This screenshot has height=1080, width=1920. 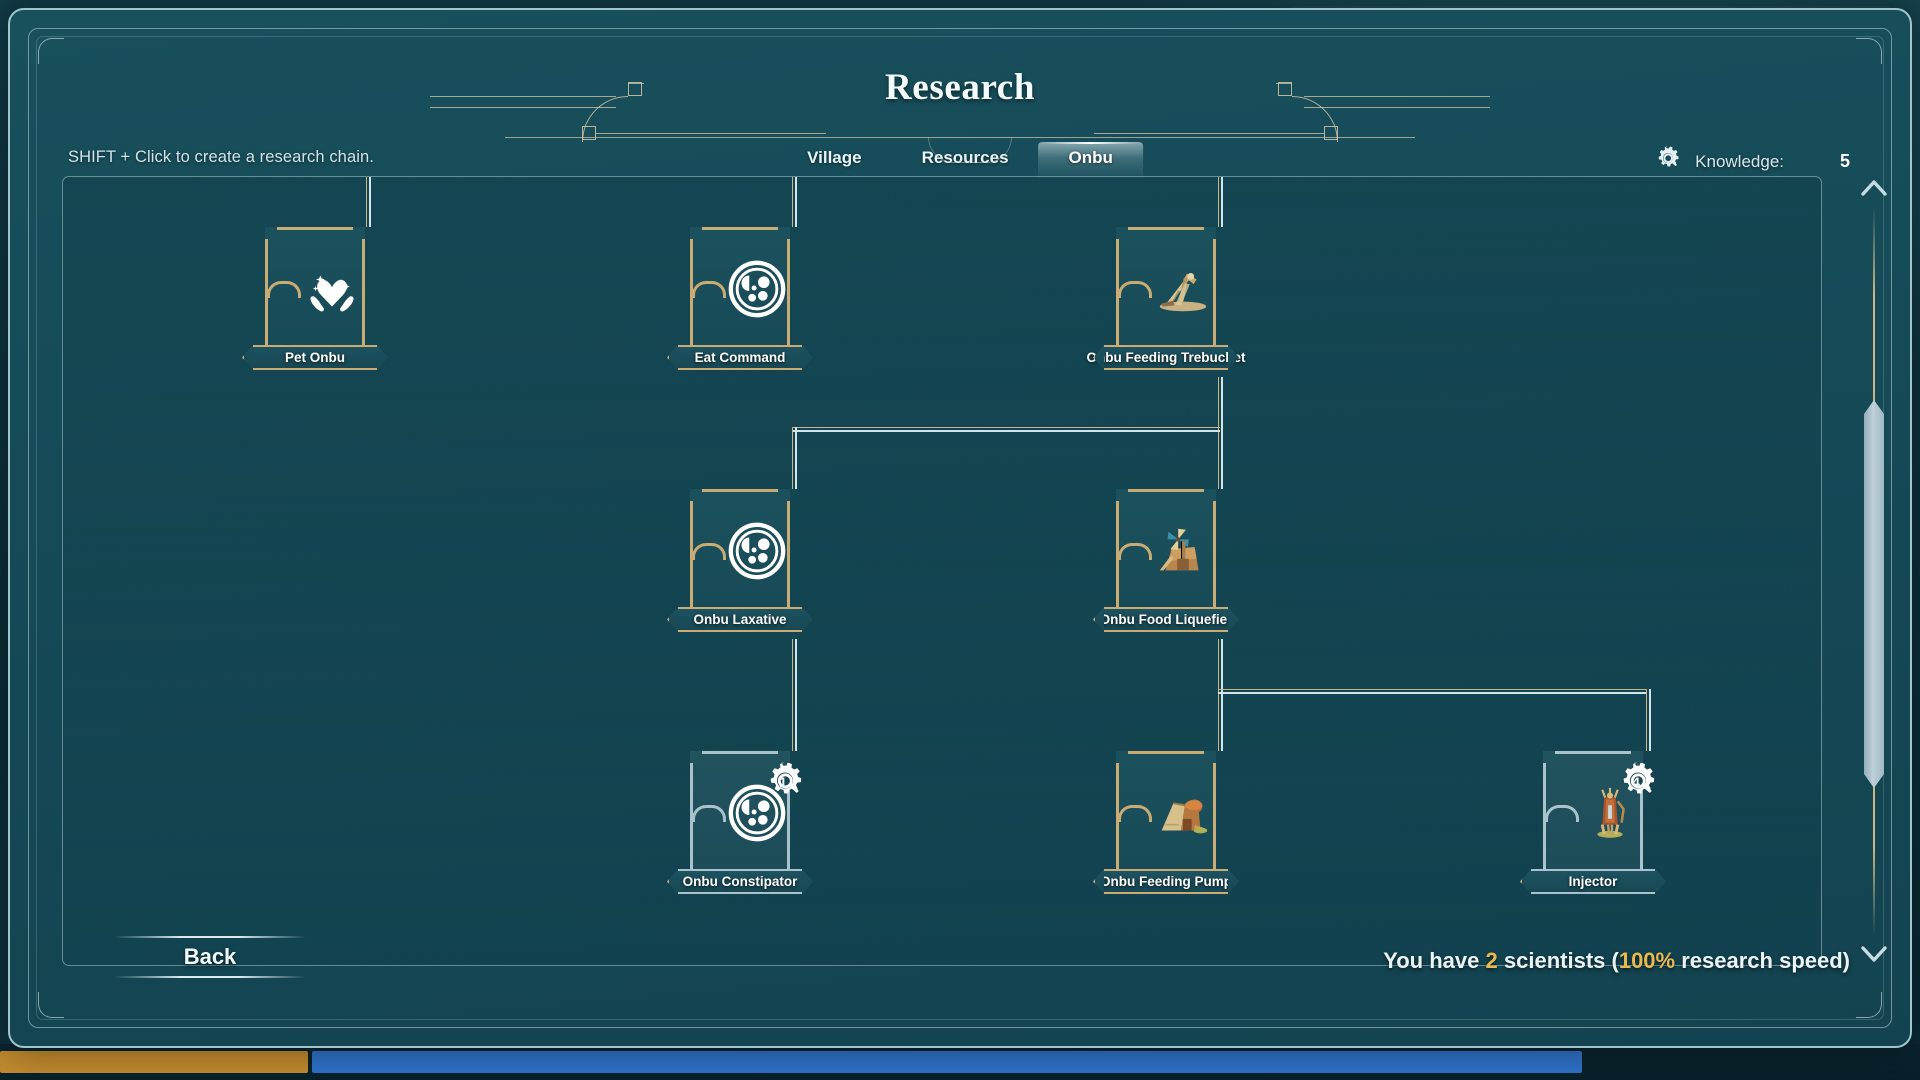 I want to click on research-speed-value: 100%, so click(x=1647, y=960).